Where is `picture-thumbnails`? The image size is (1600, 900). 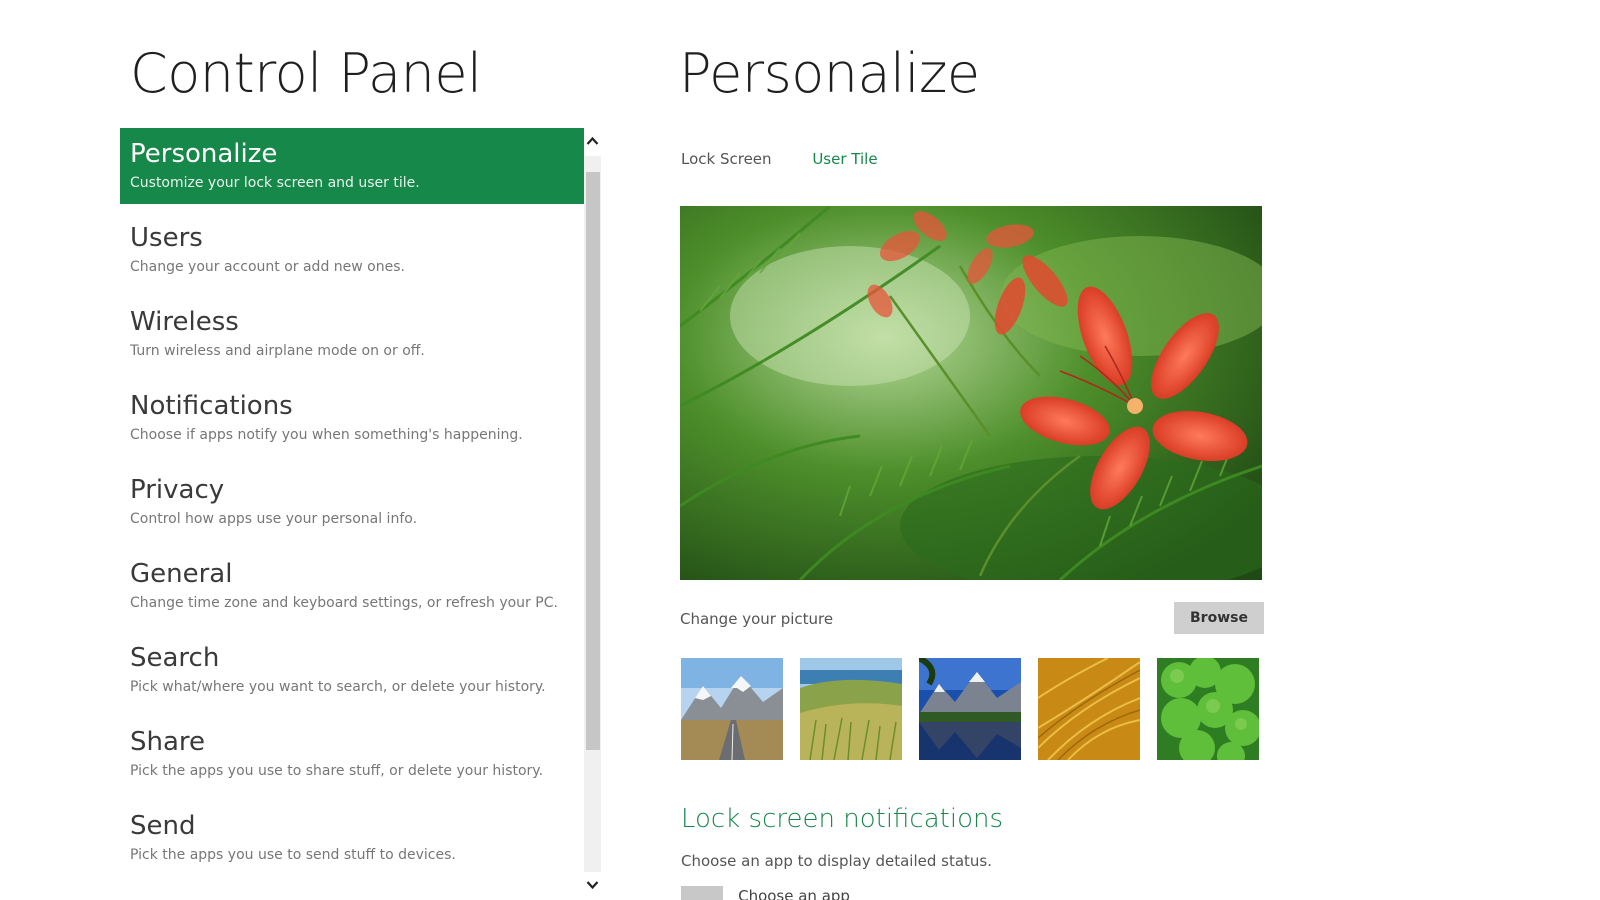
picture-thumbnails is located at coordinates (978, 709).